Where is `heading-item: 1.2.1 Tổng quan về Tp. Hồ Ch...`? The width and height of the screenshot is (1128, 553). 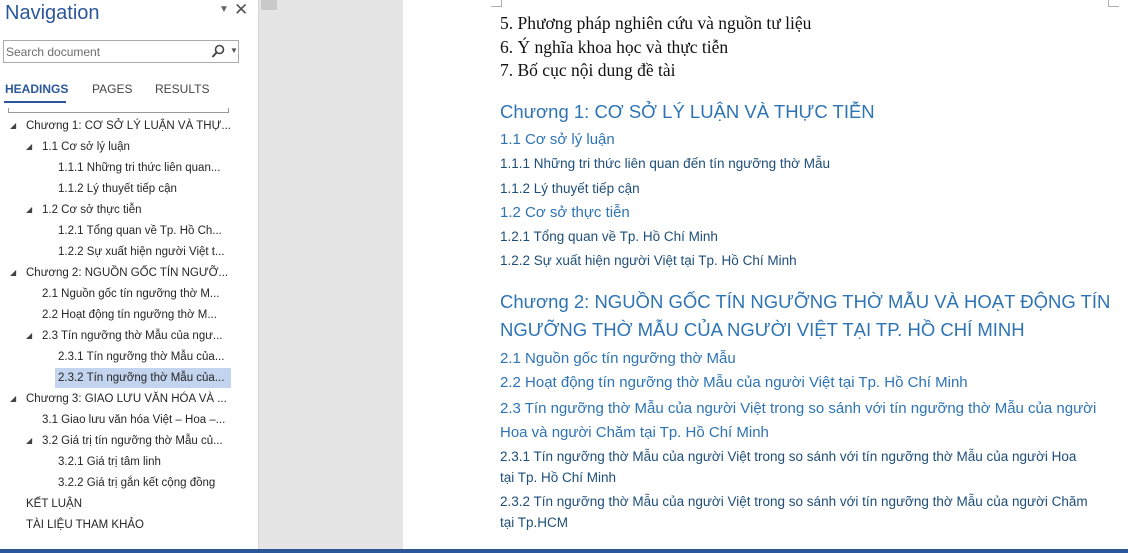
heading-item: 1.2.1 Tổng quan về Tp. Hồ Ch... is located at coordinates (143, 231).